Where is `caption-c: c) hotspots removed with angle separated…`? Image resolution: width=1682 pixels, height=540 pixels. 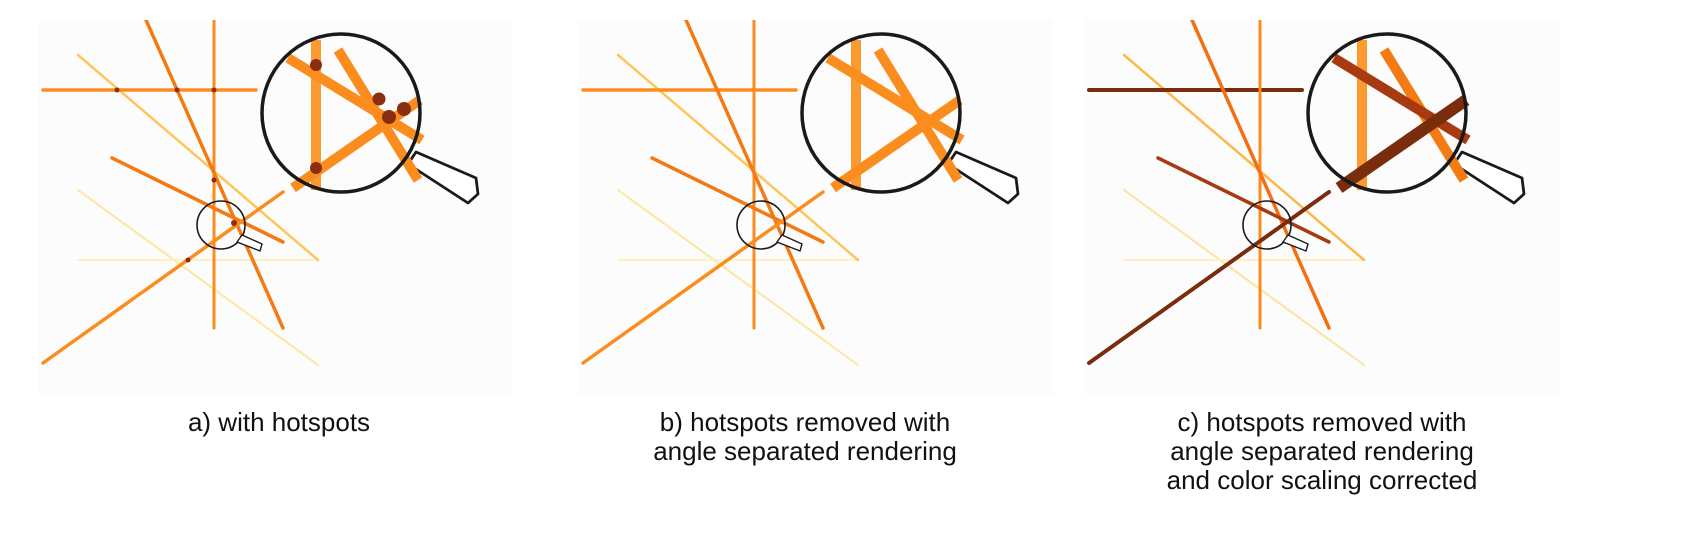 caption-c: c) hotspots removed with angle separated… is located at coordinates (1322, 451).